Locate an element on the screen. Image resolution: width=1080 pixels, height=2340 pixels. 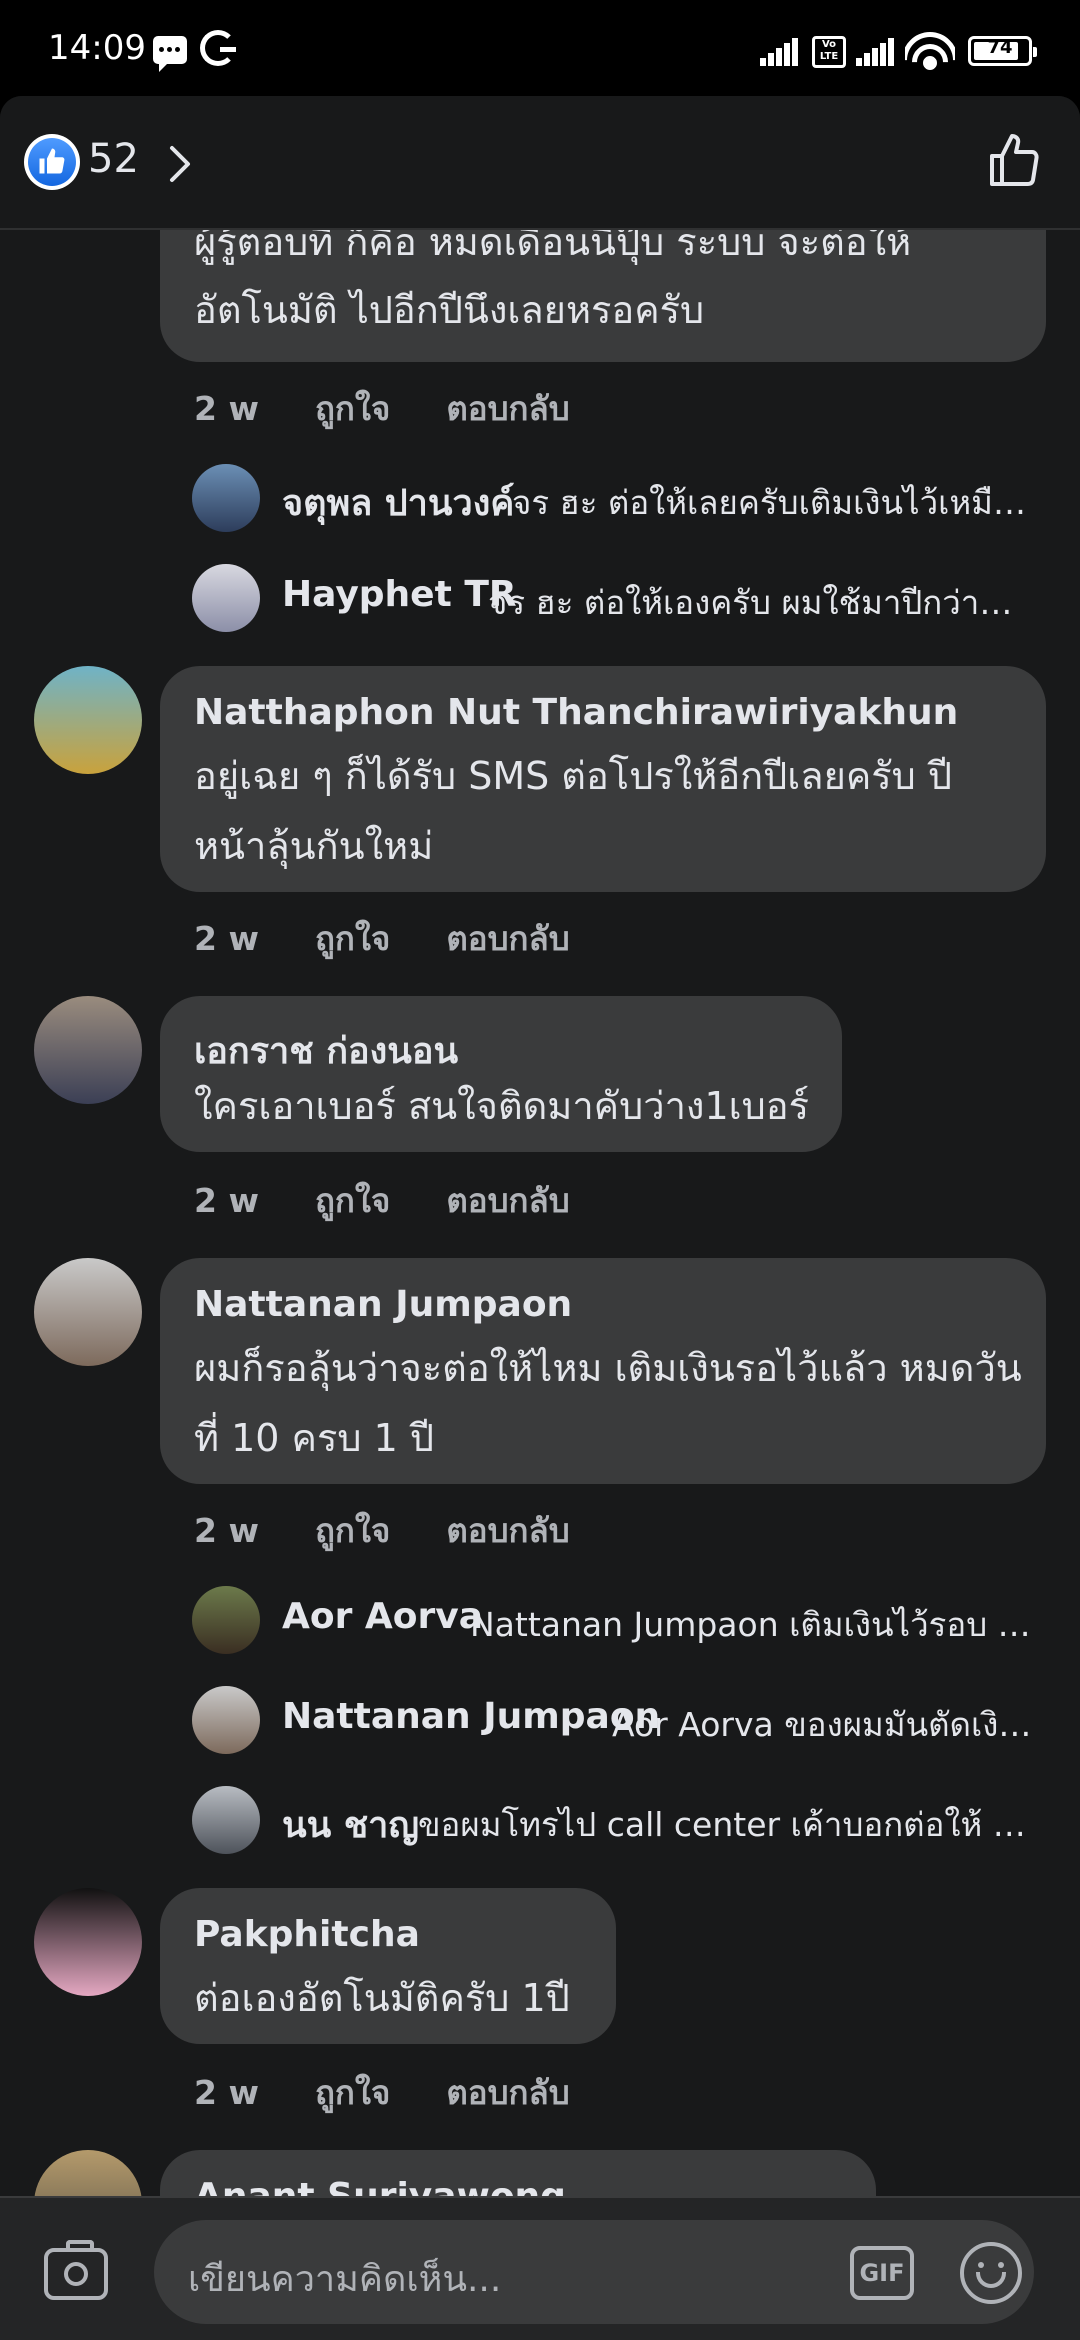
comment-composer: เขียนความคิดเห็น... GIF is located at coordinates (540, 2268).